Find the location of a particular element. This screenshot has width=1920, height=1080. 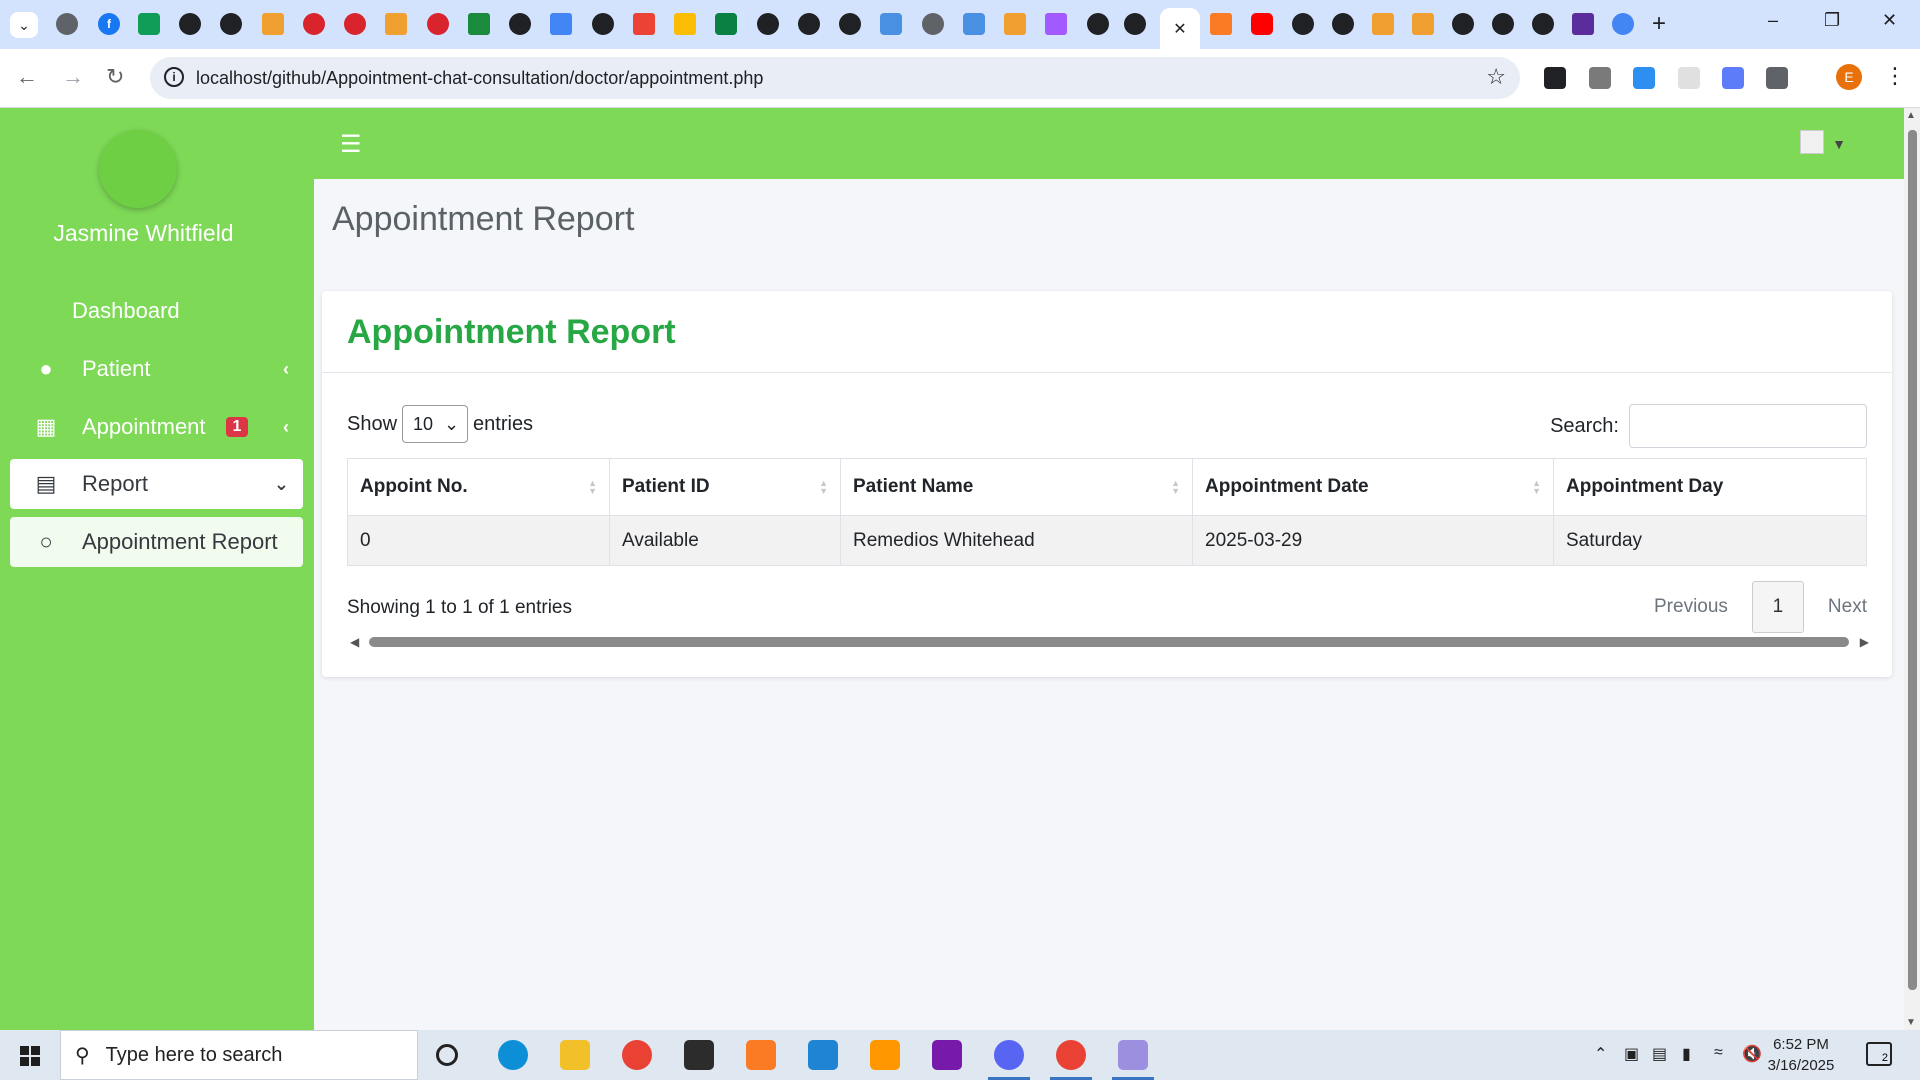

sidebar-item-dashboard: Dashboard is located at coordinates (156, 311).